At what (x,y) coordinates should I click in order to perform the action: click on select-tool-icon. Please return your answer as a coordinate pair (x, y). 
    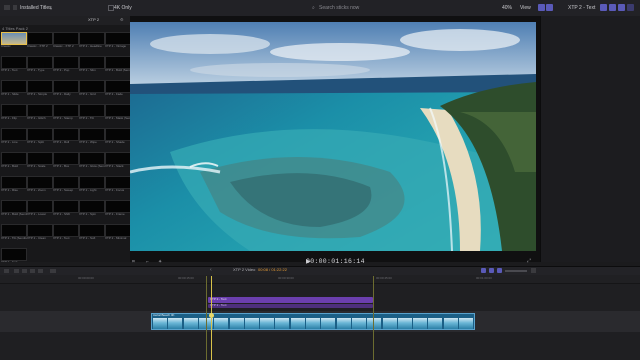
    Looking at the image, I should click on (53, 271).